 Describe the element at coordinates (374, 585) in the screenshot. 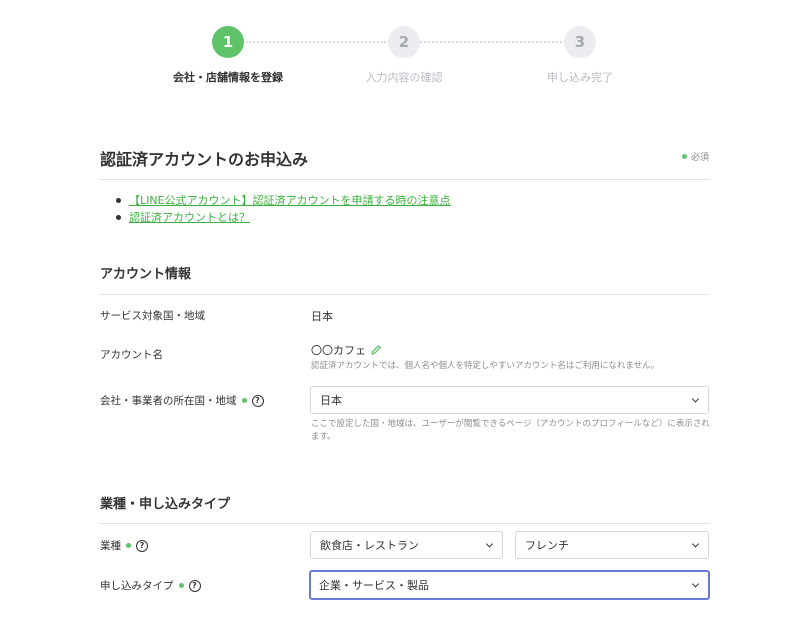

I see `application-type-select-value: 企業・サービス・製品` at that location.